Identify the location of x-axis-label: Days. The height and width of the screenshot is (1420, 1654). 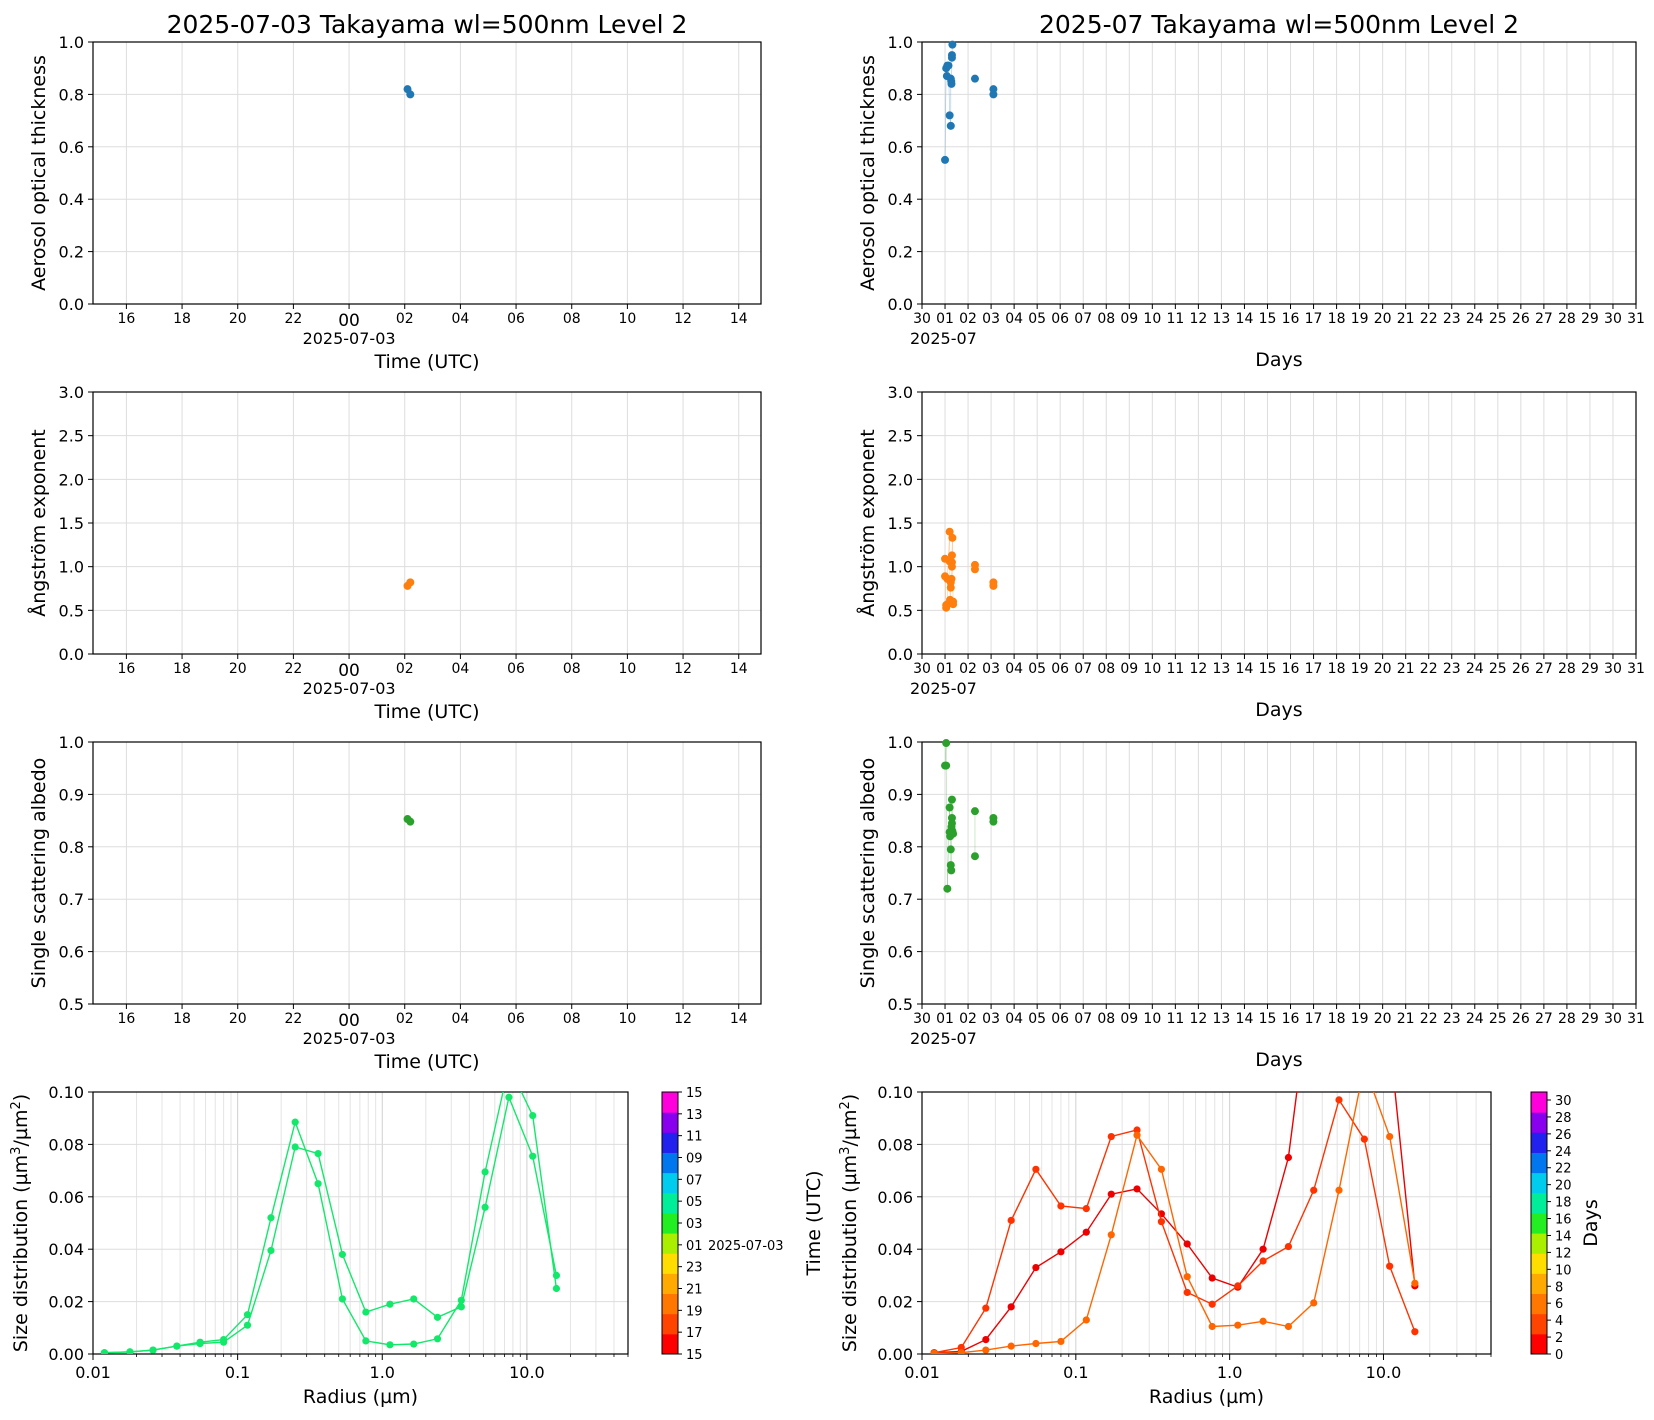
(1278, 360).